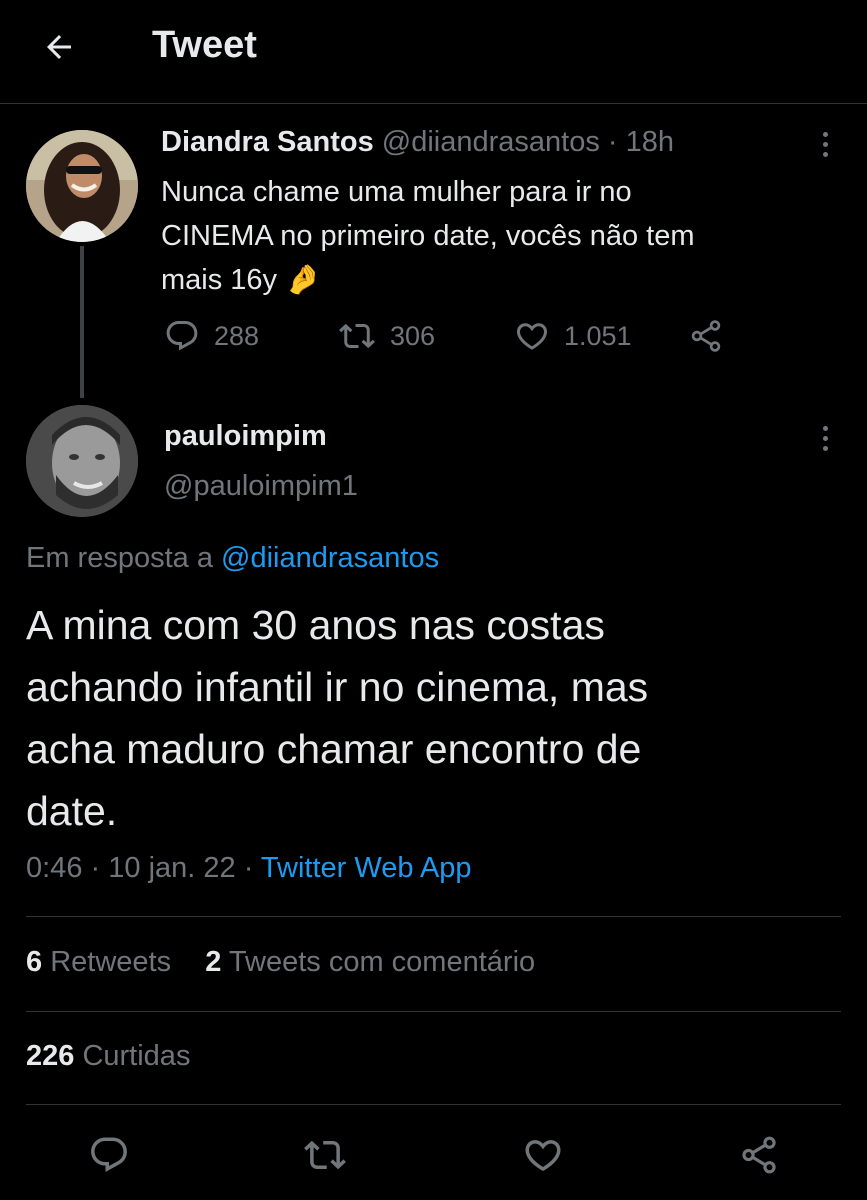 The height and width of the screenshot is (1200, 867). What do you see at coordinates (825, 438) in the screenshot?
I see `main-more-button` at bounding box center [825, 438].